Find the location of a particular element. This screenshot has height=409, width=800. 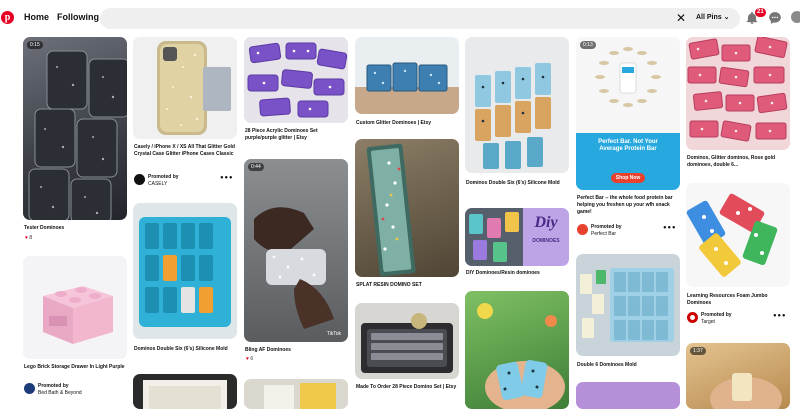

pin-double-6-mold: Double 6 Dominoes Mold is located at coordinates (628, 314).